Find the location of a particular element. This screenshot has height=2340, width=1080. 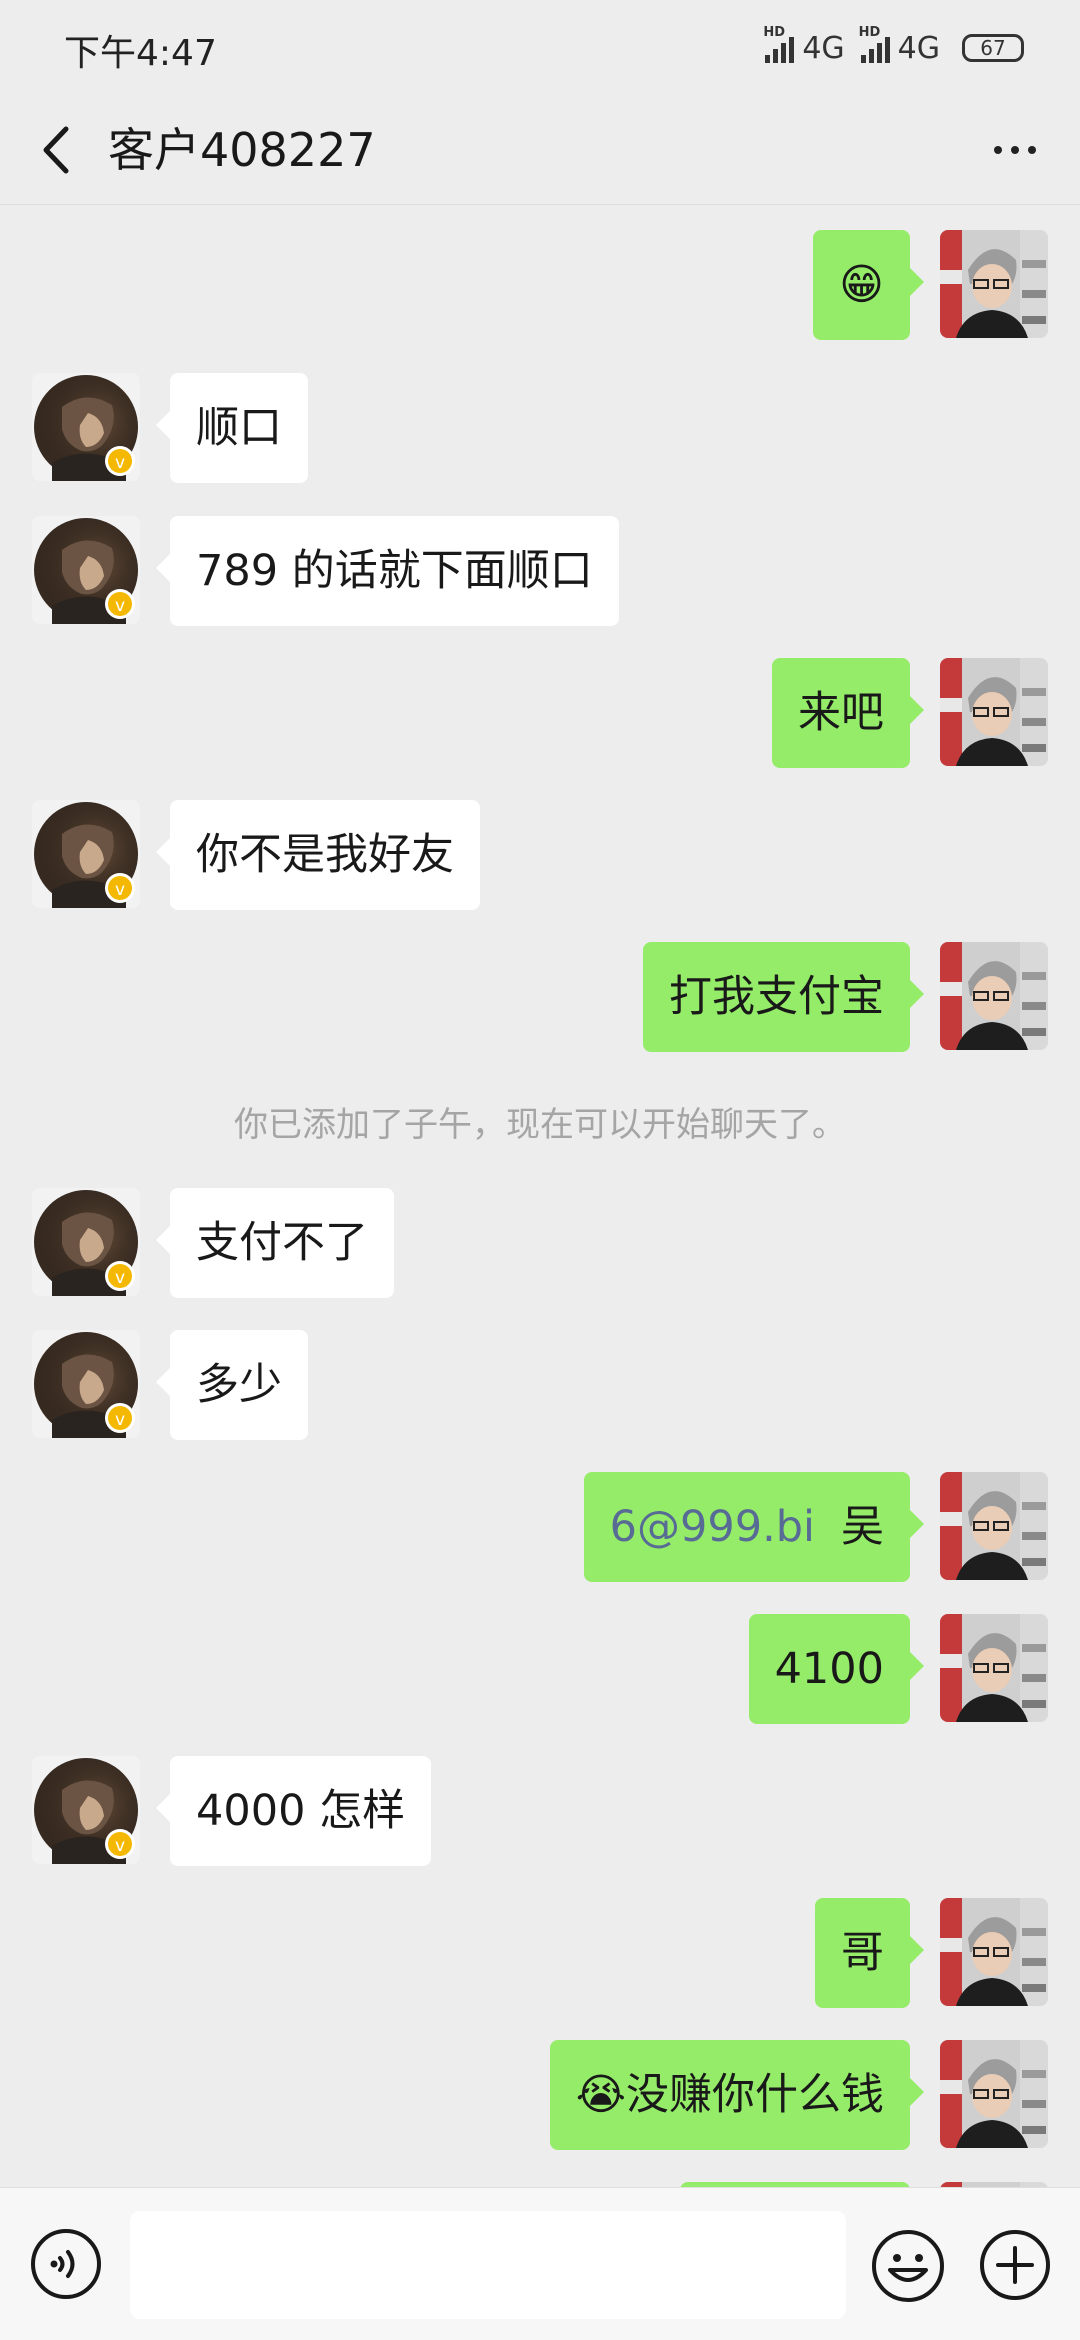

voice-icon is located at coordinates (66, 2264).